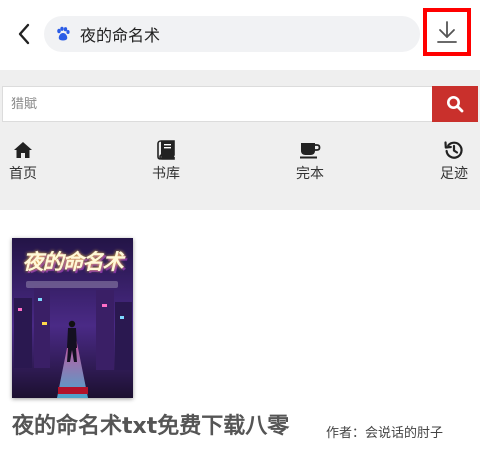 The height and width of the screenshot is (454, 480). What do you see at coordinates (73, 390) in the screenshot?
I see `publisher-badge` at bounding box center [73, 390].